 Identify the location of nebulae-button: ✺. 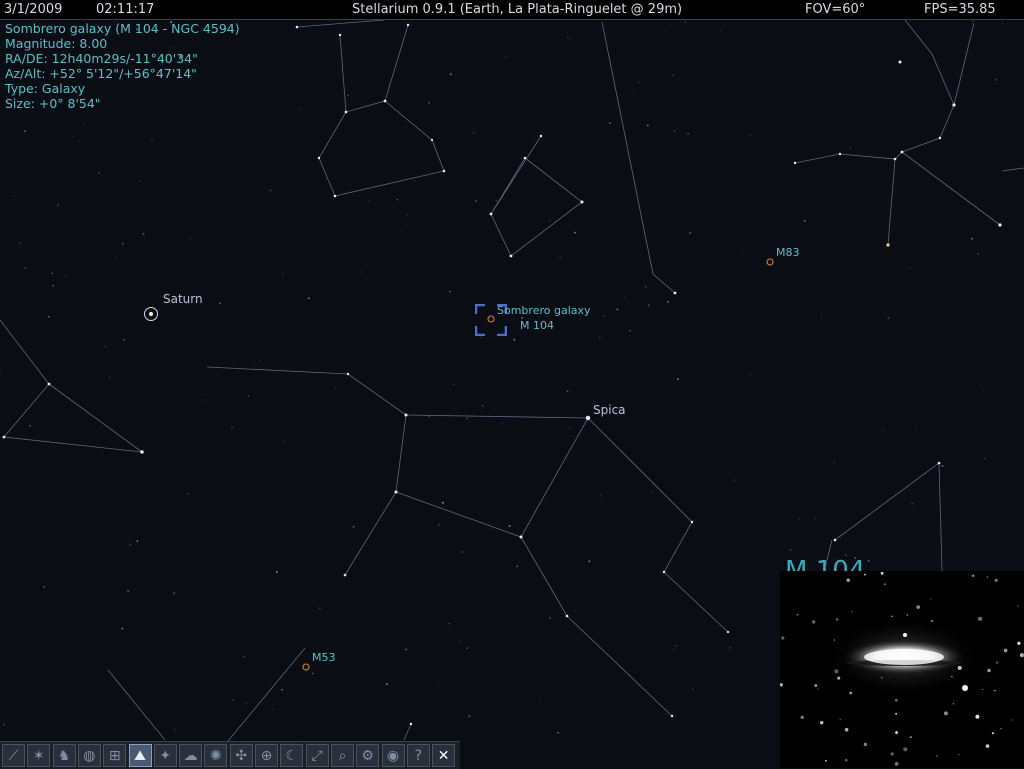
(216, 755).